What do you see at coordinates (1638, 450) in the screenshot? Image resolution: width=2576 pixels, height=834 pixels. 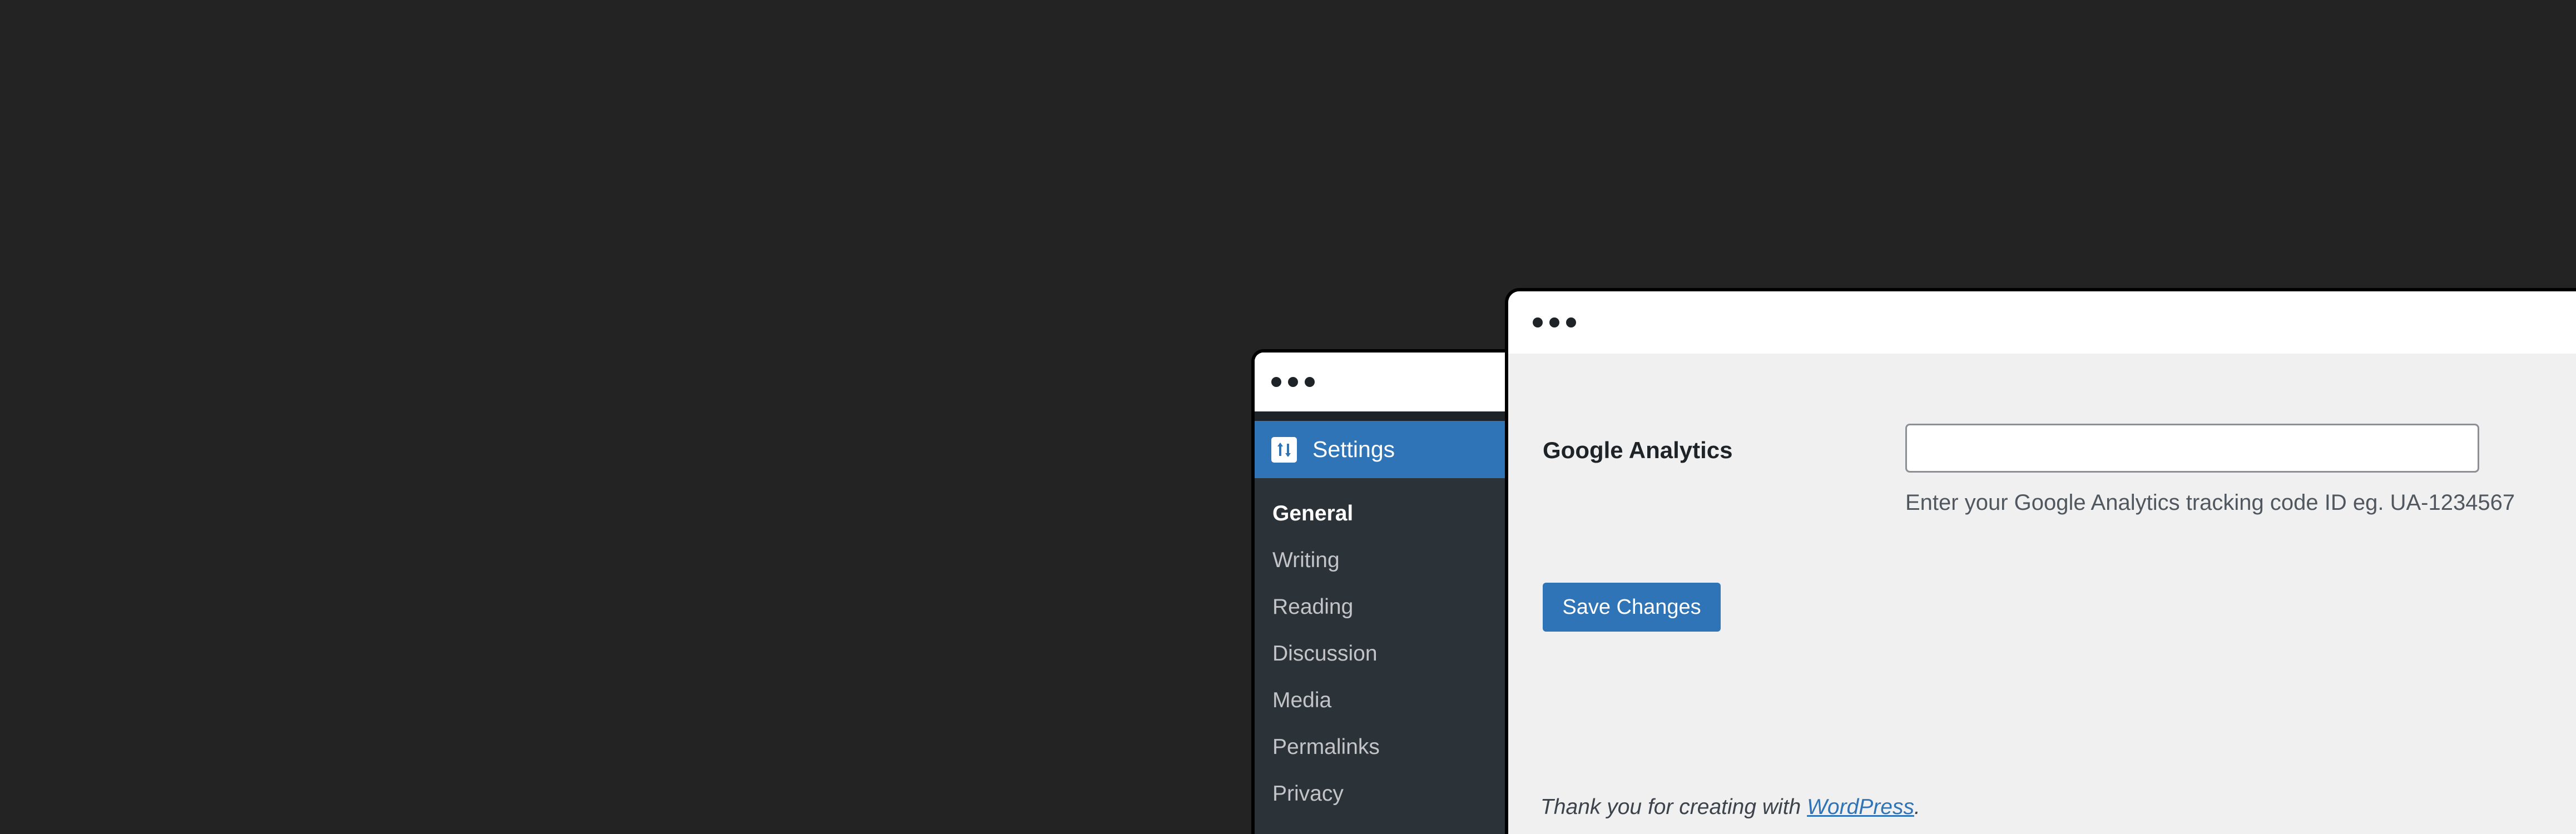 I see `google-analytics-label: Google Analytics` at bounding box center [1638, 450].